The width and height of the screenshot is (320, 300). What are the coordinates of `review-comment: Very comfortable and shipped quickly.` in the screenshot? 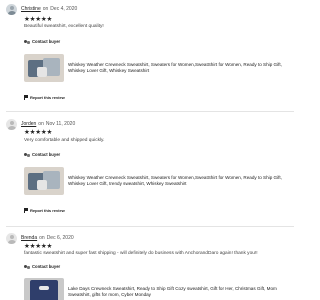 It's located at (64, 140).